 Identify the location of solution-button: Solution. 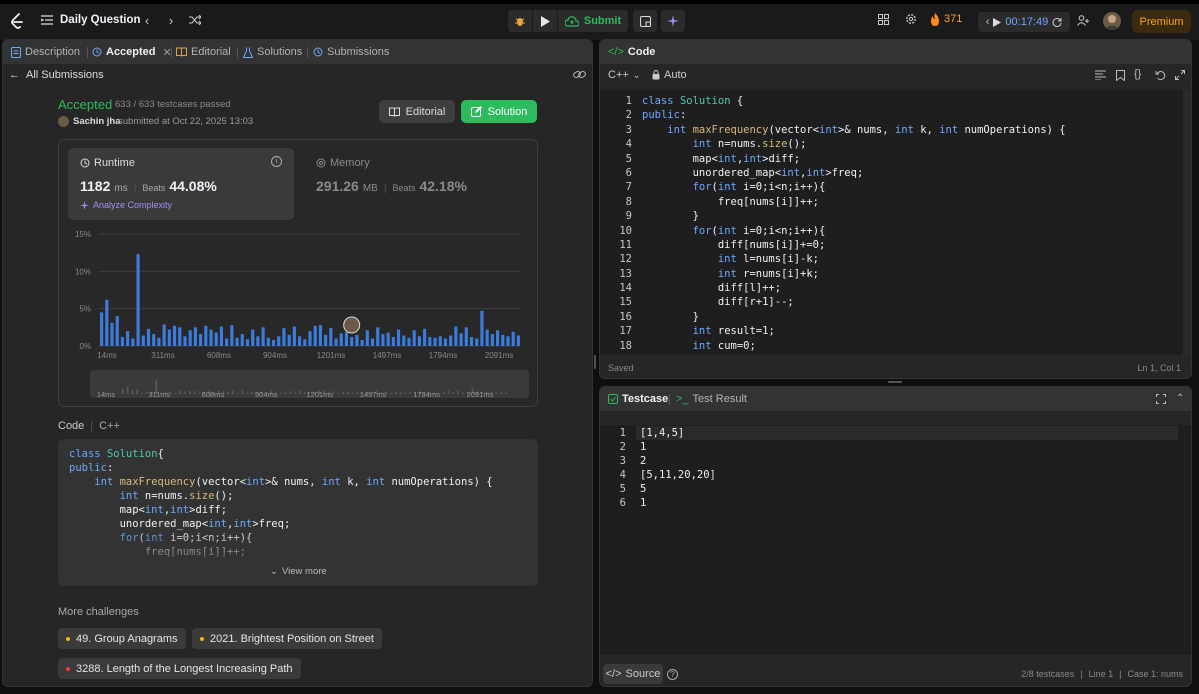
(499, 111).